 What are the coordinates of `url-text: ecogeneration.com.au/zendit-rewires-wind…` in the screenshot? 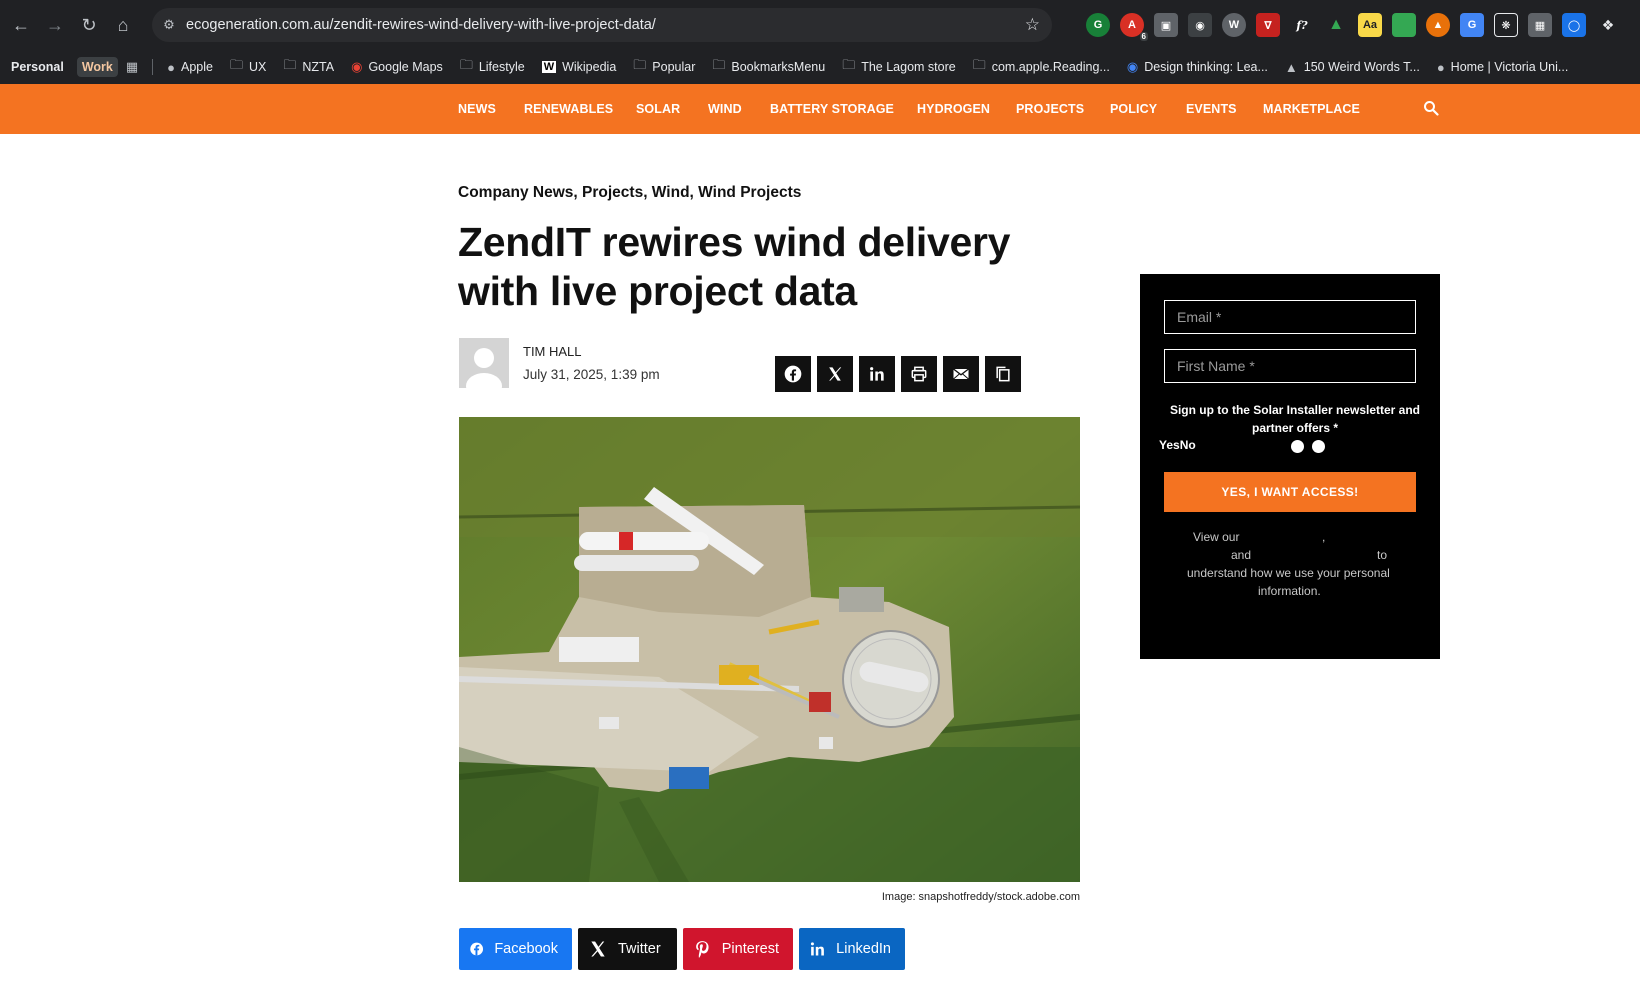 It's located at (421, 25).